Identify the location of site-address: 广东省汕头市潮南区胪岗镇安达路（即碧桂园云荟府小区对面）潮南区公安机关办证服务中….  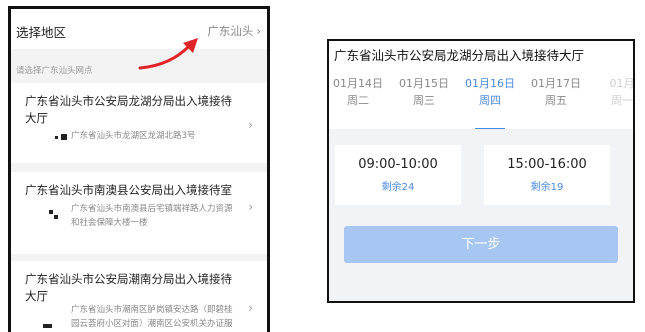
(152, 317).